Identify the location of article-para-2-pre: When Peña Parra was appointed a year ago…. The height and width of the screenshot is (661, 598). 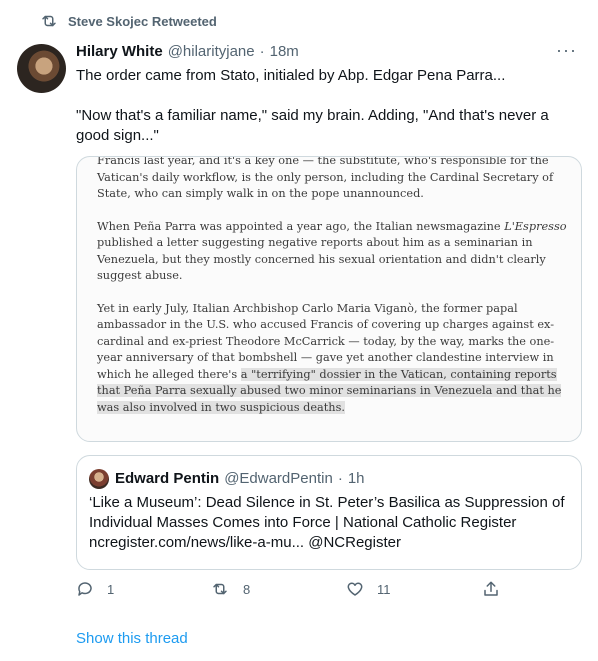
(301, 226).